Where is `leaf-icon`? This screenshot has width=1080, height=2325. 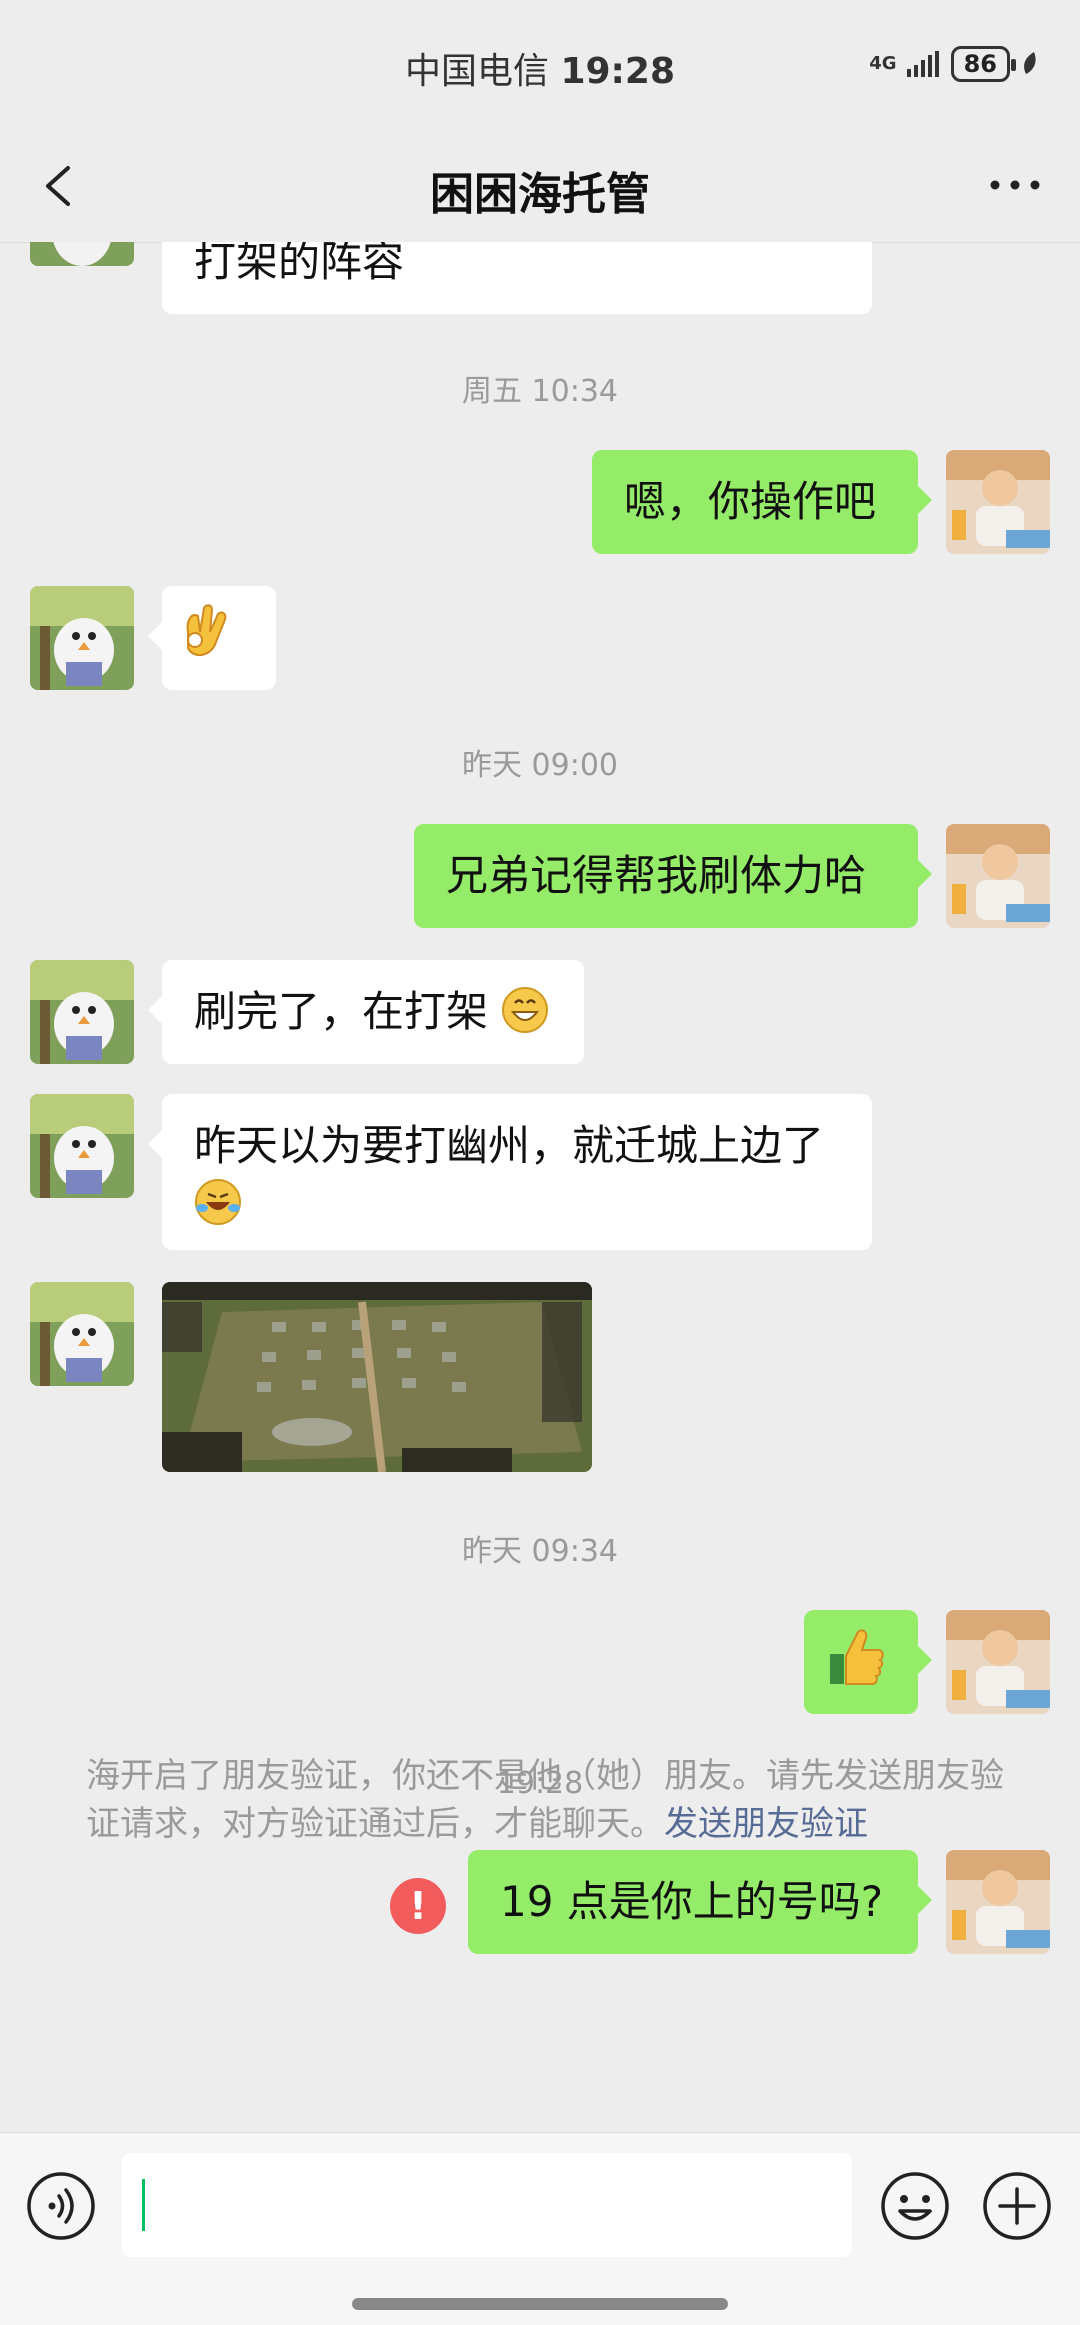
leaf-icon is located at coordinates (1030, 63).